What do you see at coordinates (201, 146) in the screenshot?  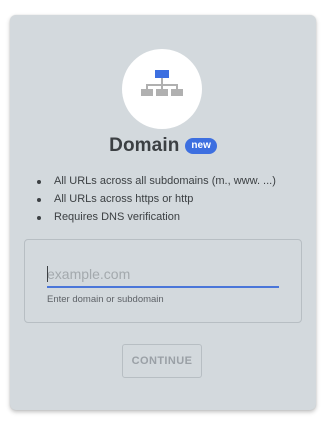 I see `new-badge: new` at bounding box center [201, 146].